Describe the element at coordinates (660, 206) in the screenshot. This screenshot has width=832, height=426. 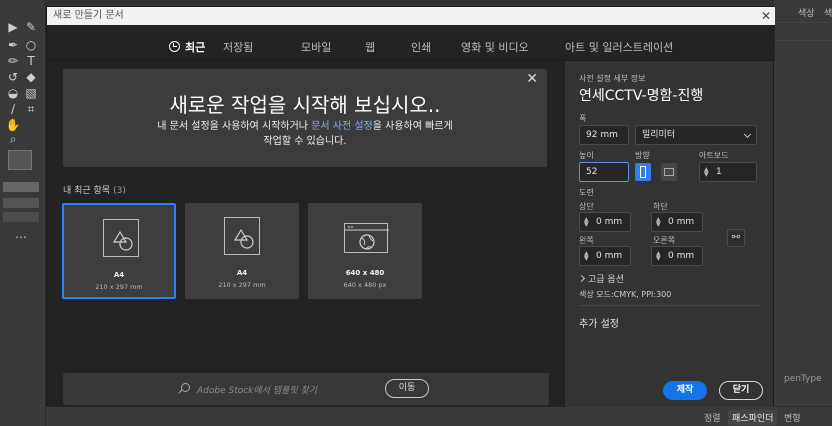
I see `bottom-label: 하단` at that location.